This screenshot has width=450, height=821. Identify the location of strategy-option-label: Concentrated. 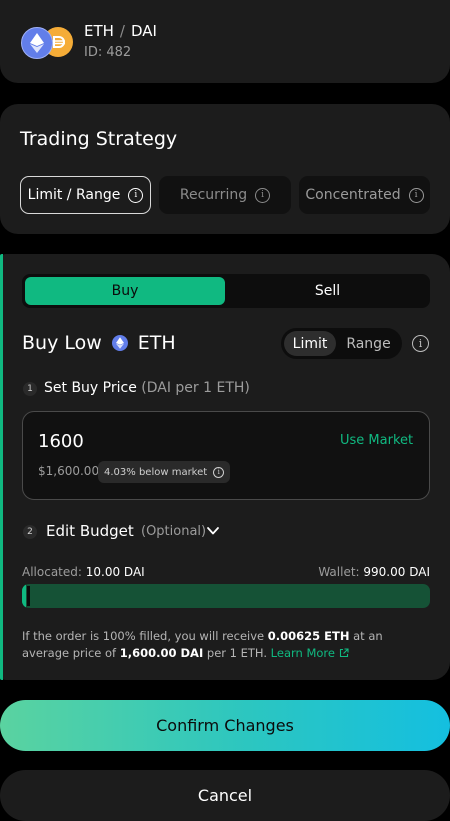
(353, 195).